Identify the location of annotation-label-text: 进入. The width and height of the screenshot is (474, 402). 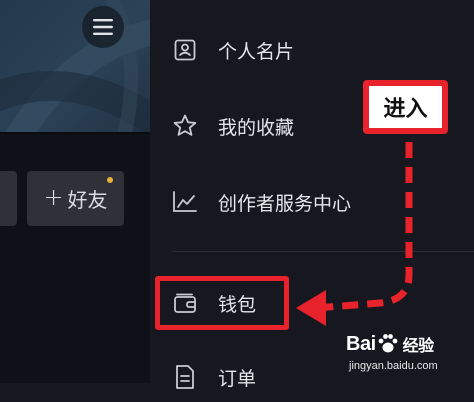
(405, 107).